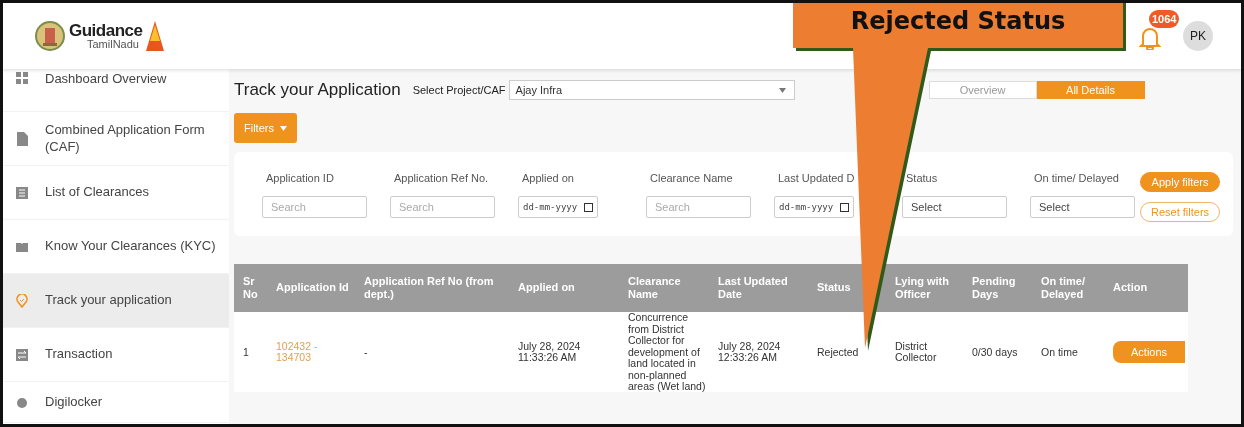  Describe the element at coordinates (22, 300) in the screenshot. I see `location-pin-icon` at that location.